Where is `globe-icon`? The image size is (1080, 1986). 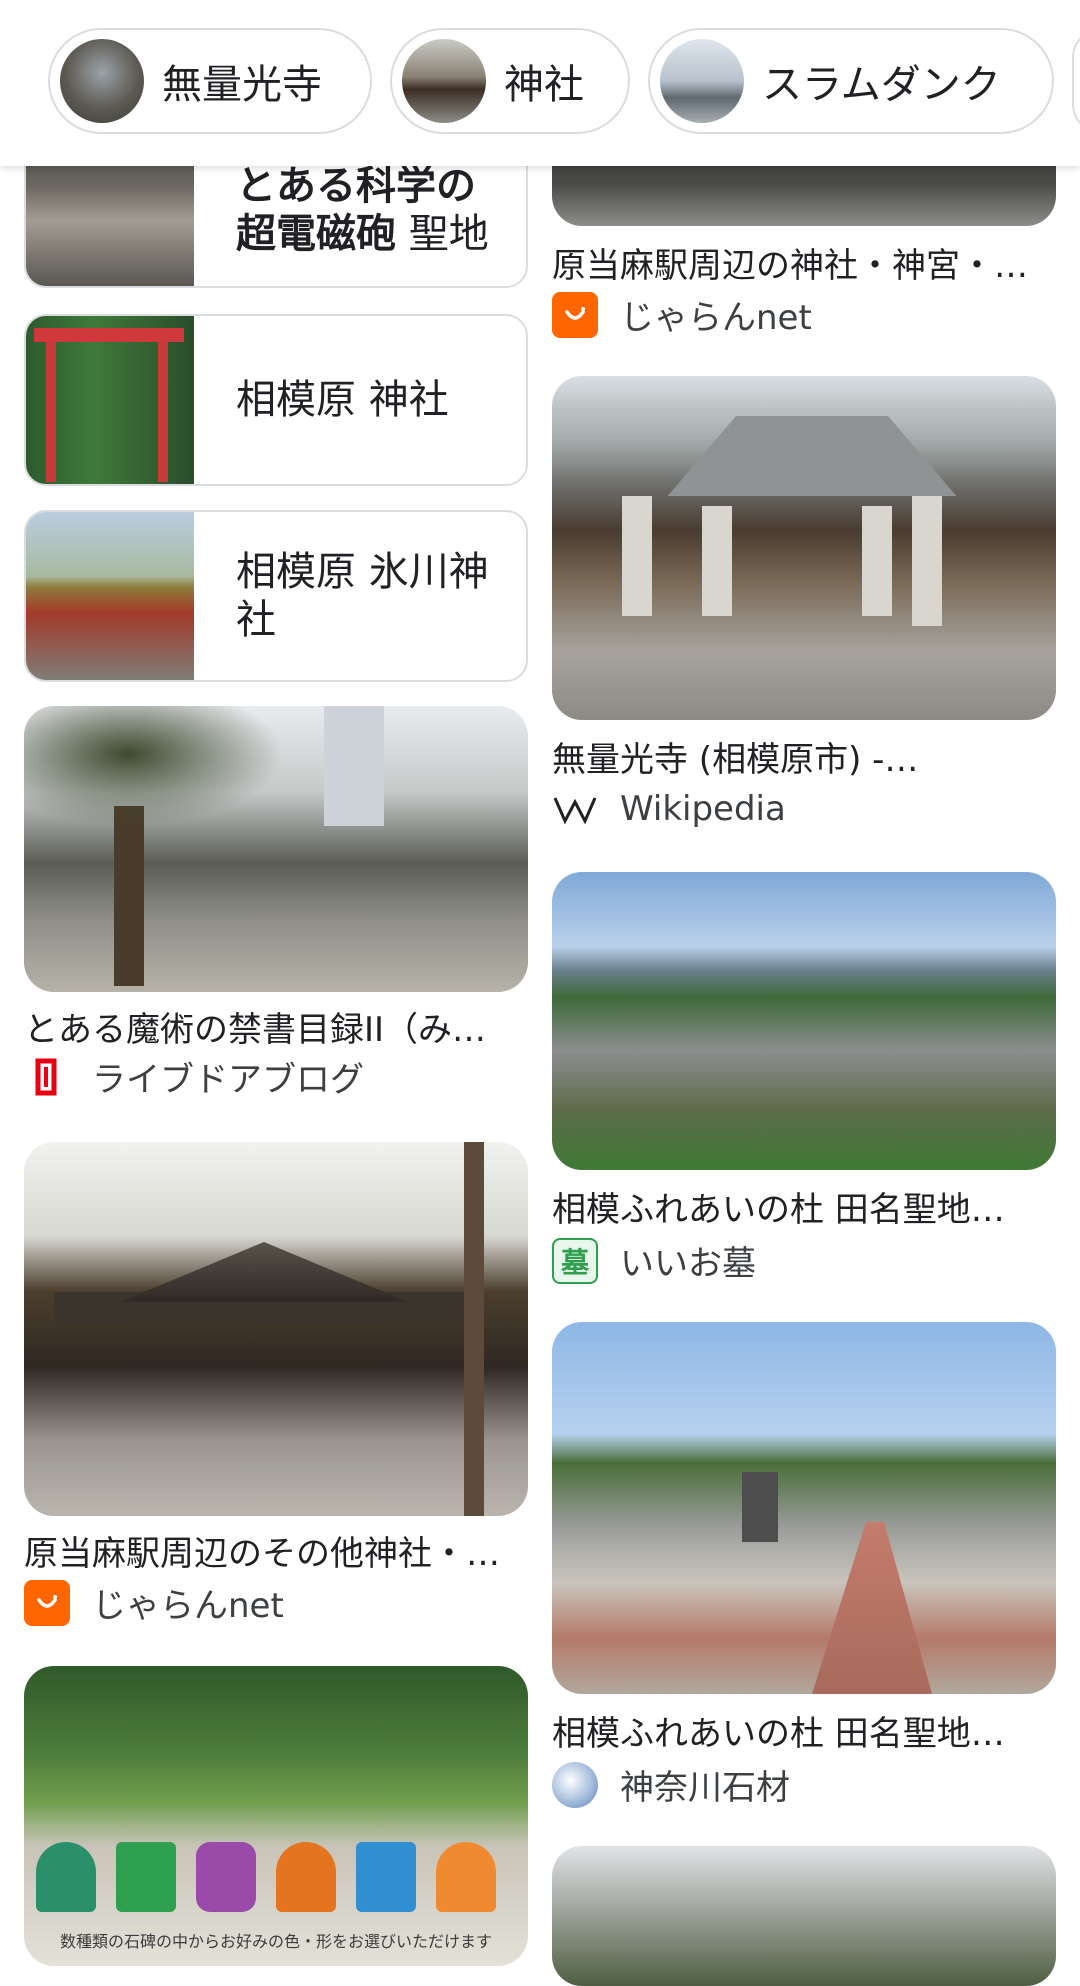 globe-icon is located at coordinates (575, 1784).